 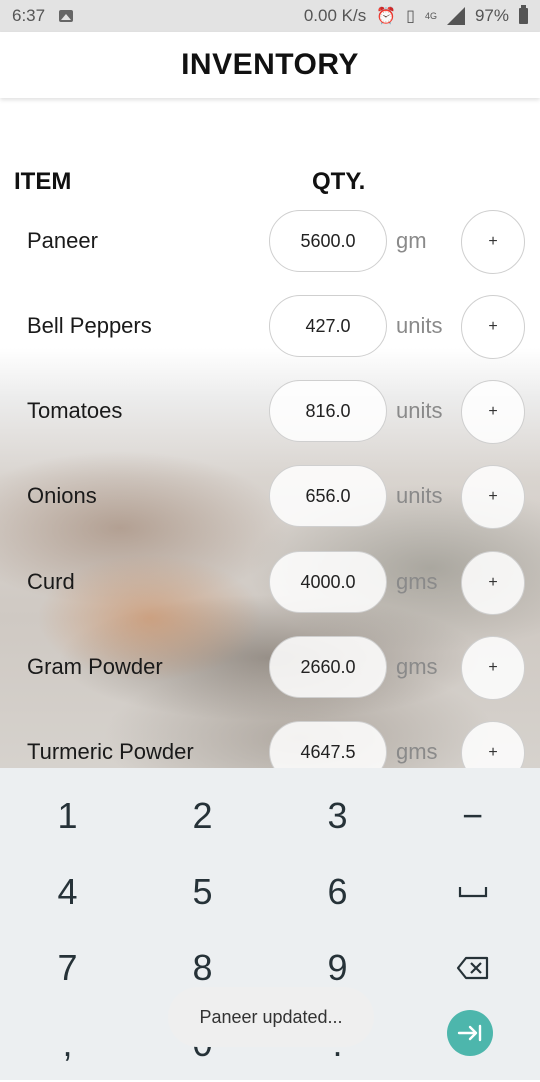 What do you see at coordinates (202, 892) in the screenshot?
I see `key-5: 5` at bounding box center [202, 892].